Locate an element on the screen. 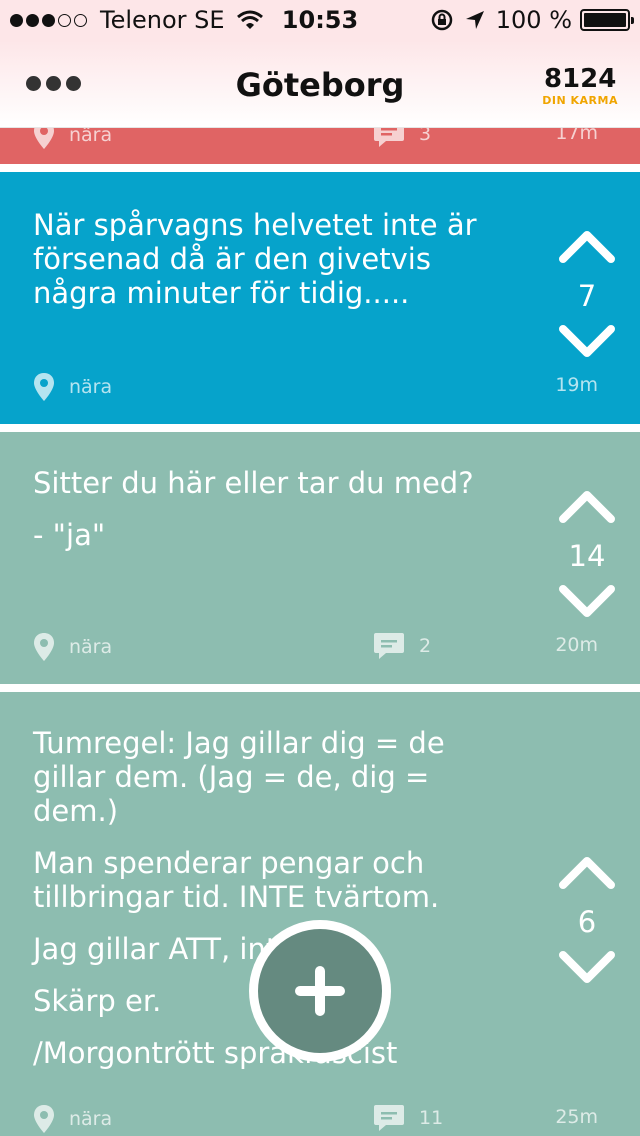 This screenshot has height=1136, width=640. battery-percent: 100 % is located at coordinates (533, 20).